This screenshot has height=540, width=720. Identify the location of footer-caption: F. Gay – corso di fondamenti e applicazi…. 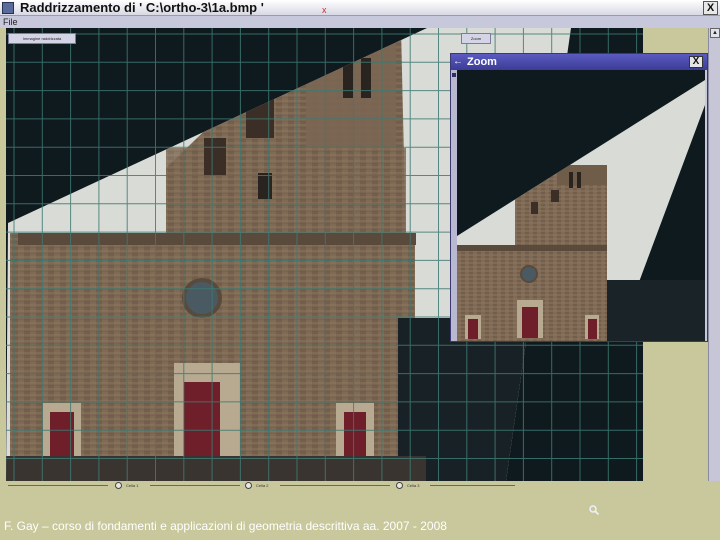
(225, 526).